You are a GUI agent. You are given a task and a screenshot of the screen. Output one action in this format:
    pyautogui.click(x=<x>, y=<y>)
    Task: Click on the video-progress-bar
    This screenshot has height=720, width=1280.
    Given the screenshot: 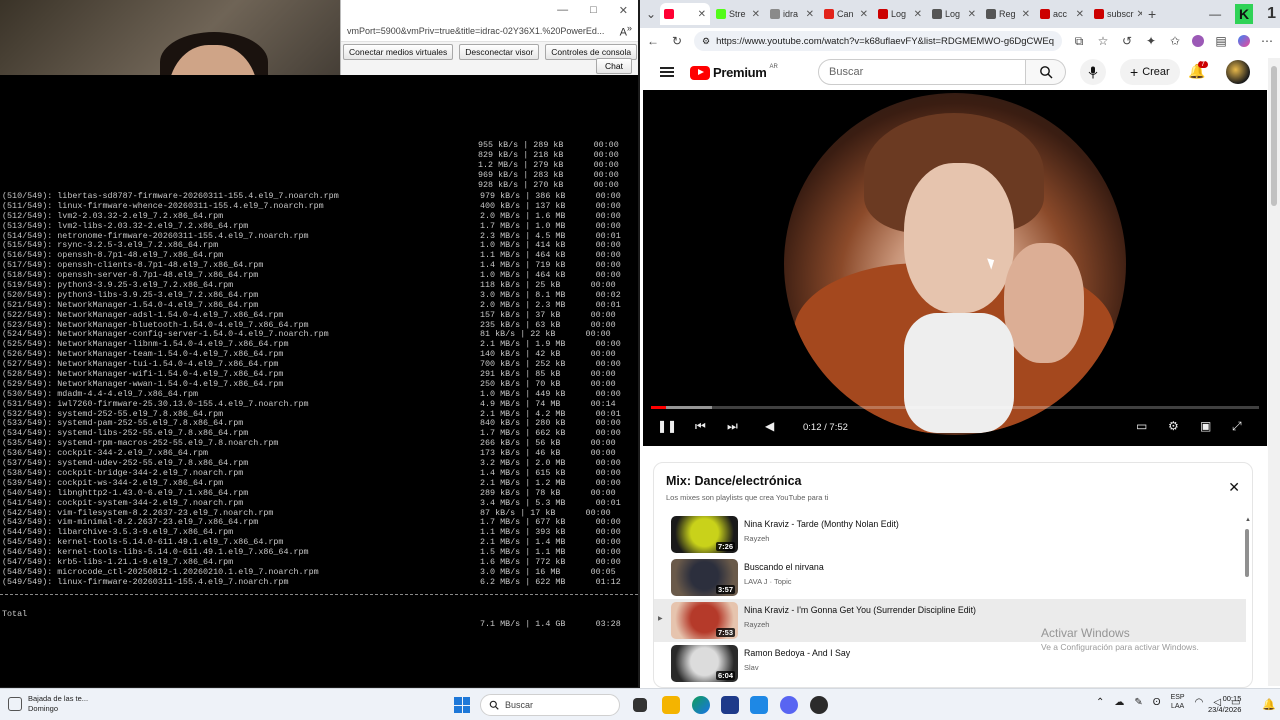 What is the action you would take?
    pyautogui.click(x=955, y=407)
    